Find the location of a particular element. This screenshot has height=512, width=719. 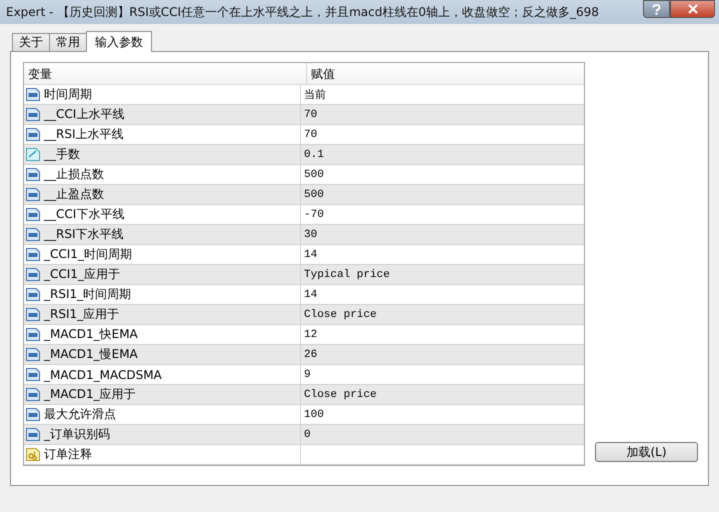

parameter-name: _CCI1_时间周期 is located at coordinates (88, 254).